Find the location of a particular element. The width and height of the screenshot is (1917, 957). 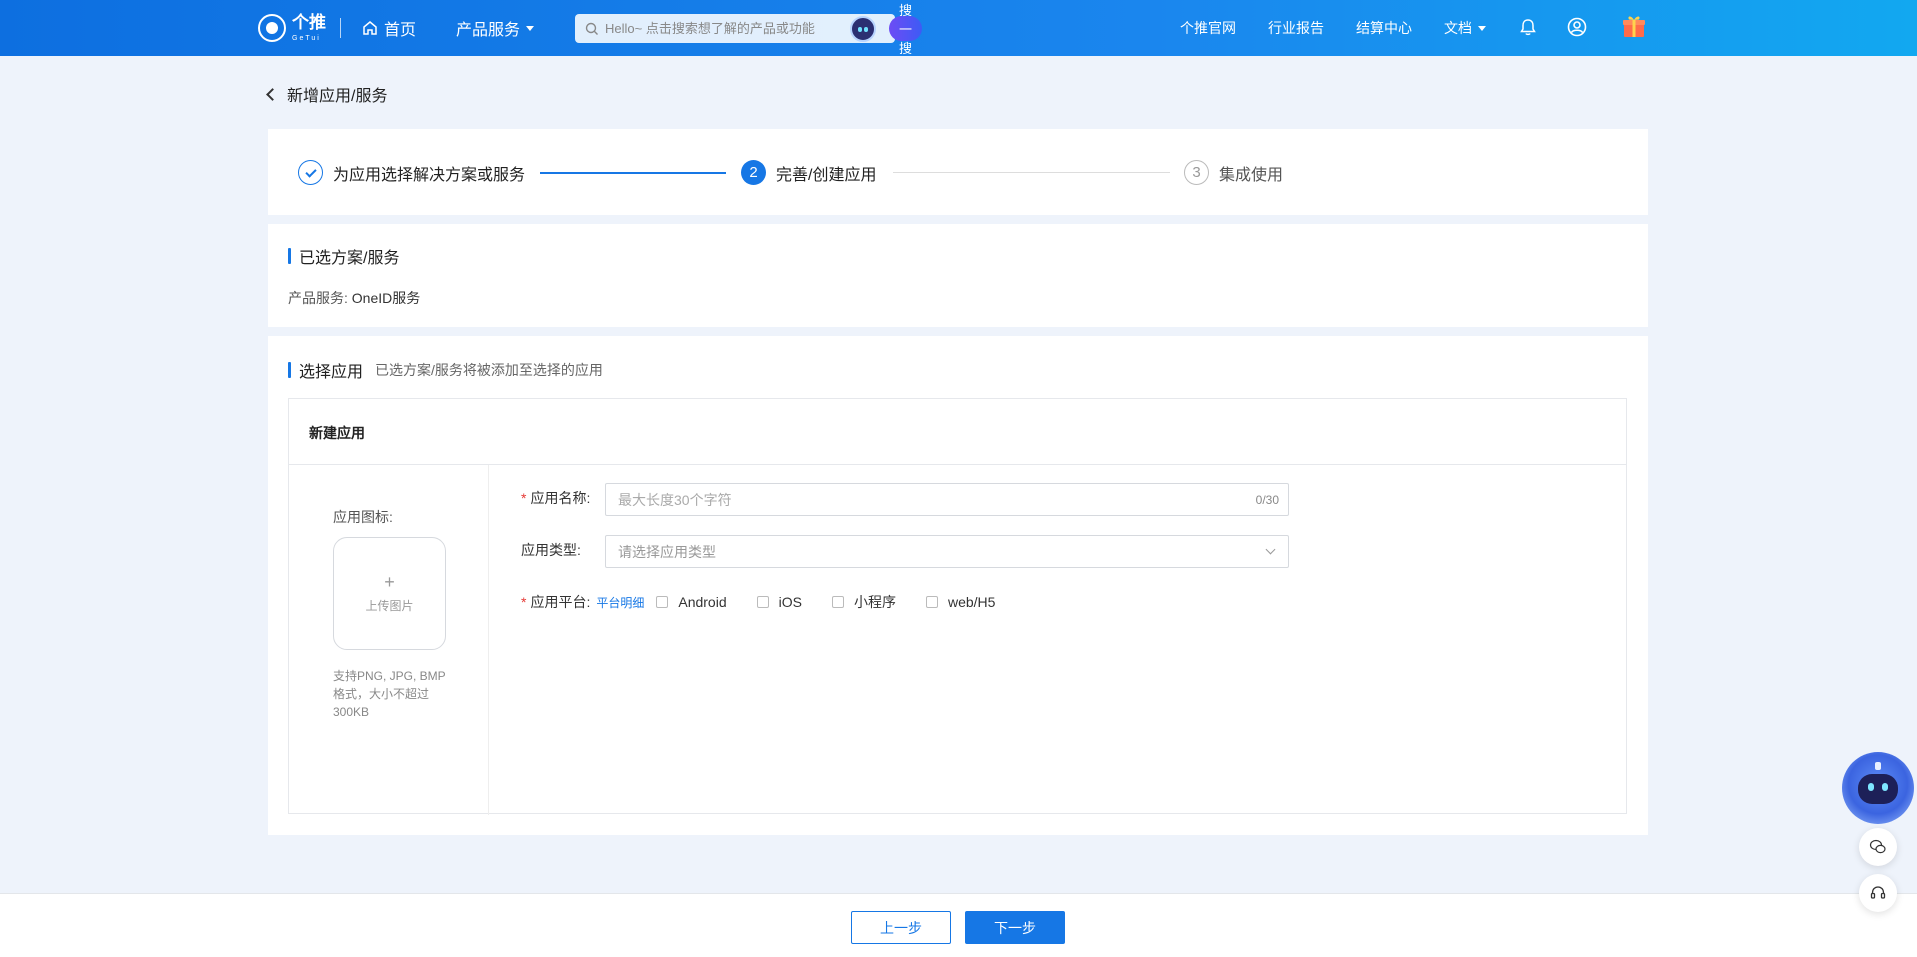

step-1-label: 为应用选择解决方案或服务 is located at coordinates (429, 175).